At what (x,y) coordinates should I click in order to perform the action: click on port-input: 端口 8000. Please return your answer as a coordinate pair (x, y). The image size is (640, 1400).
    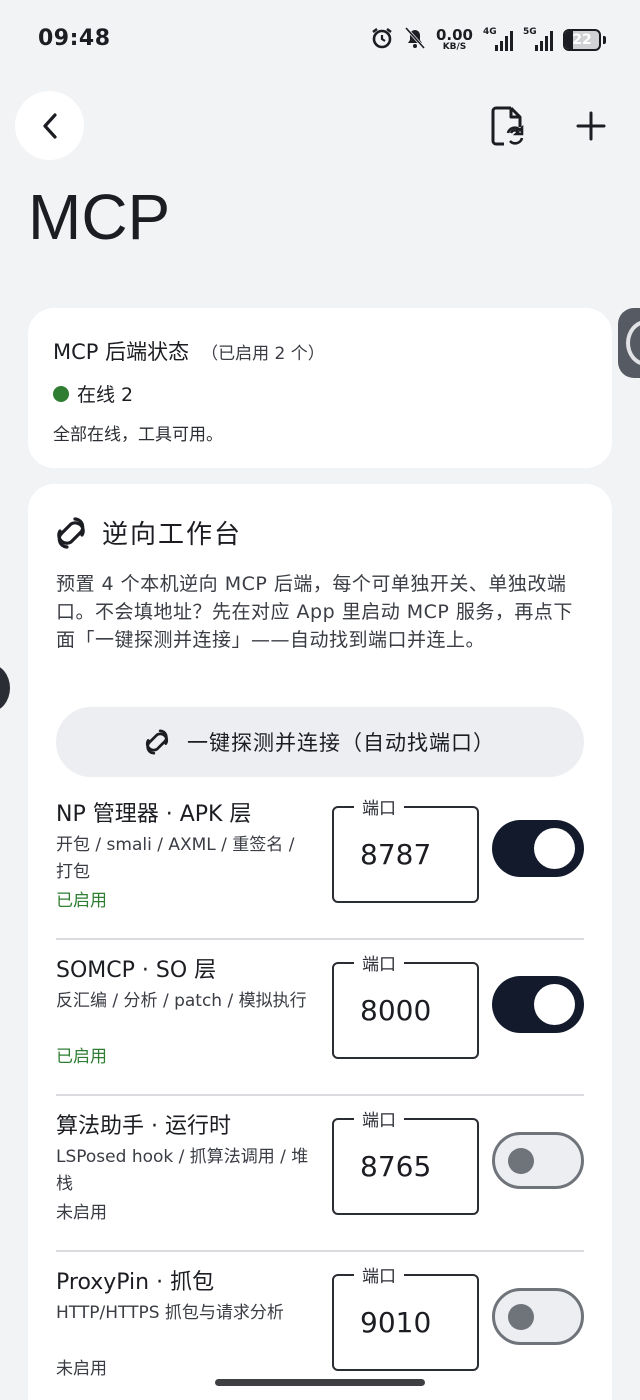
    Looking at the image, I should click on (405, 1004).